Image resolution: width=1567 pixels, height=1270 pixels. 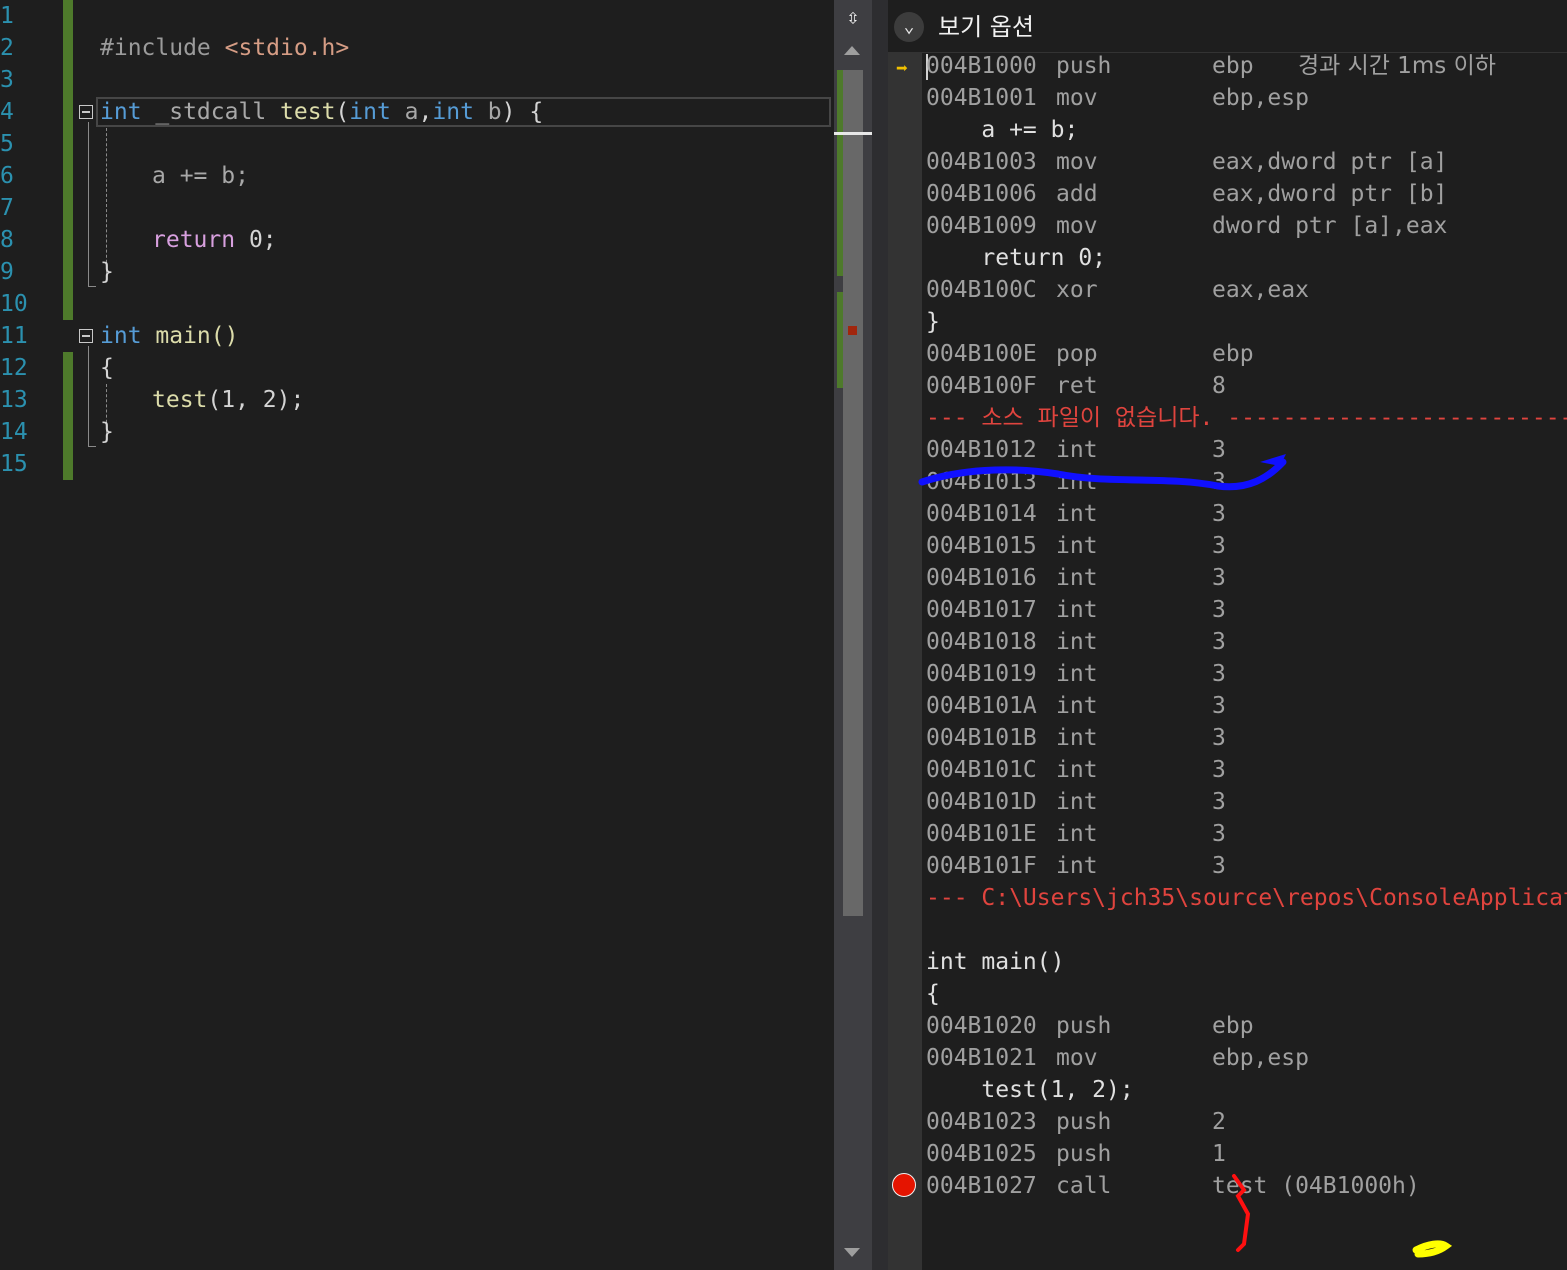 What do you see at coordinates (7, 112) in the screenshot?
I see `line-number: 4` at bounding box center [7, 112].